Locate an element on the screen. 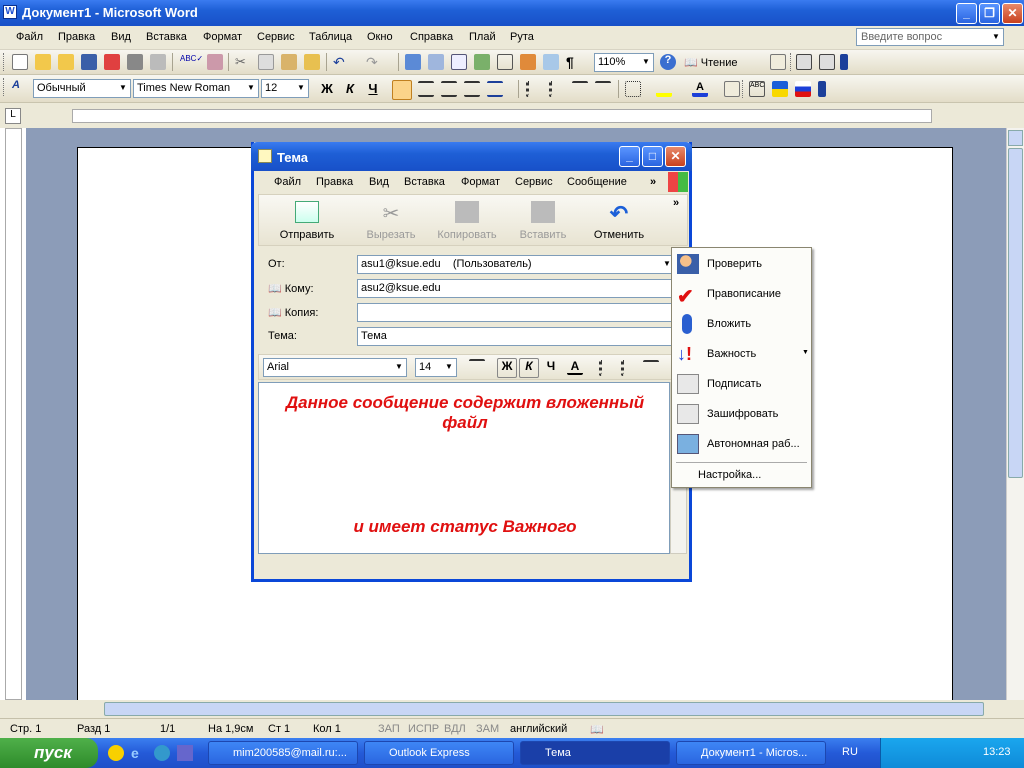  to-label: 📖 Кому: is located at coordinates (291, 288).